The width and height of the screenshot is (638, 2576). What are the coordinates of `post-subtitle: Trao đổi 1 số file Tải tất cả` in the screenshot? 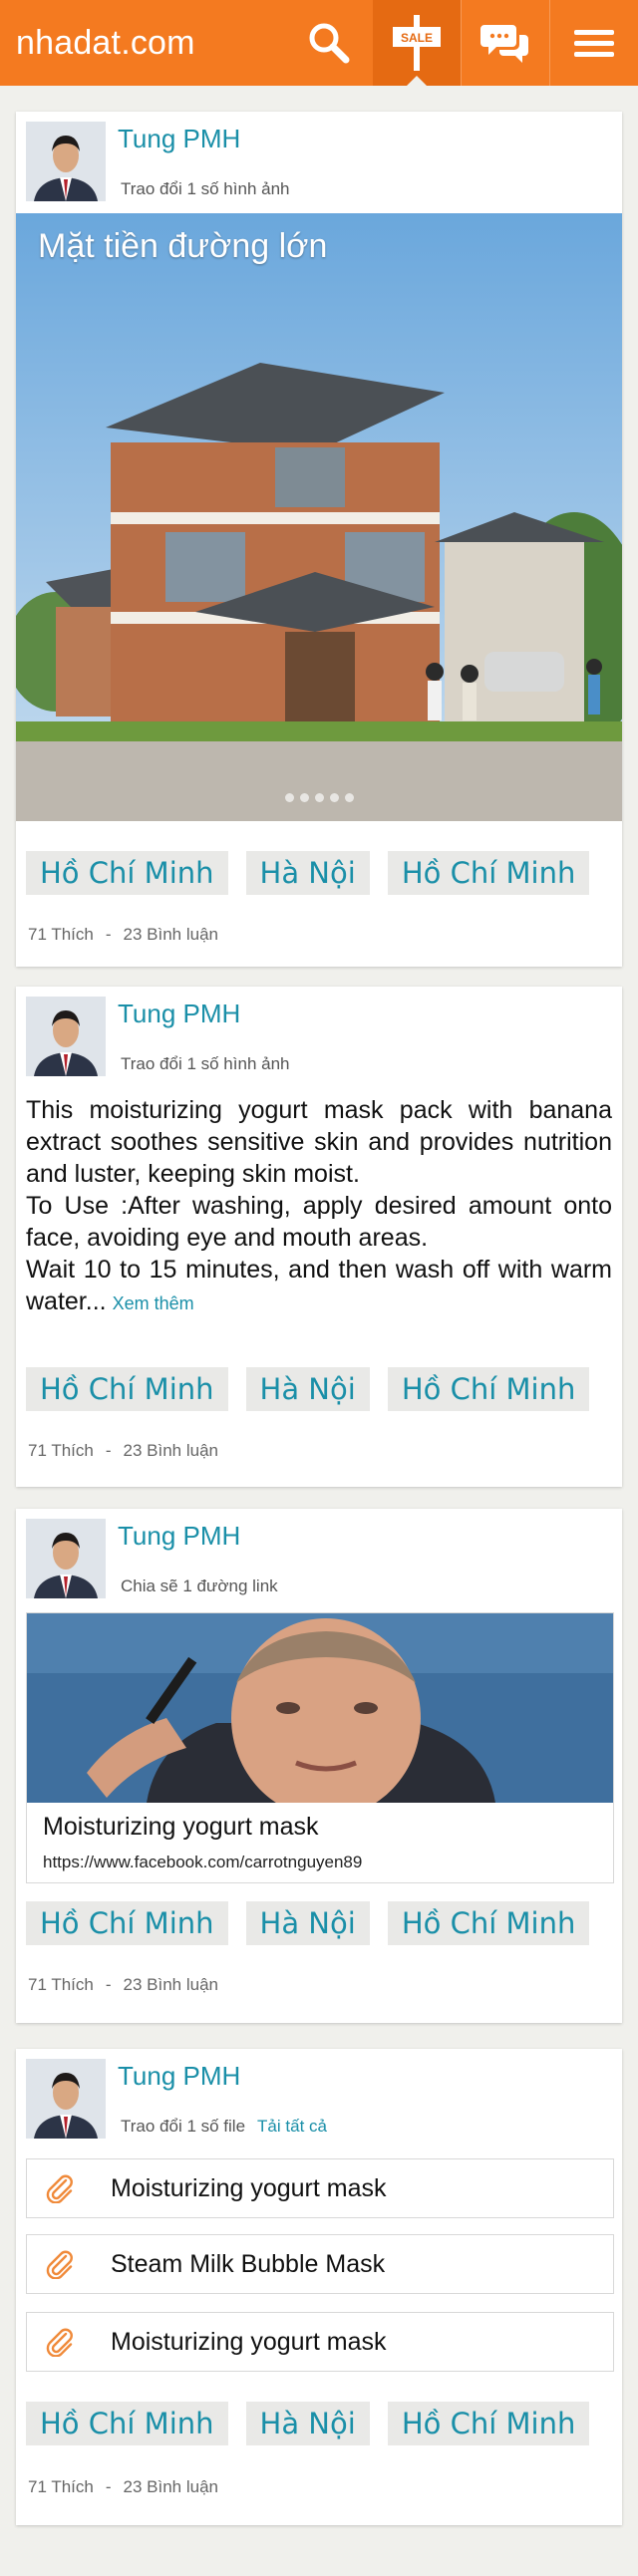 It's located at (224, 2127).